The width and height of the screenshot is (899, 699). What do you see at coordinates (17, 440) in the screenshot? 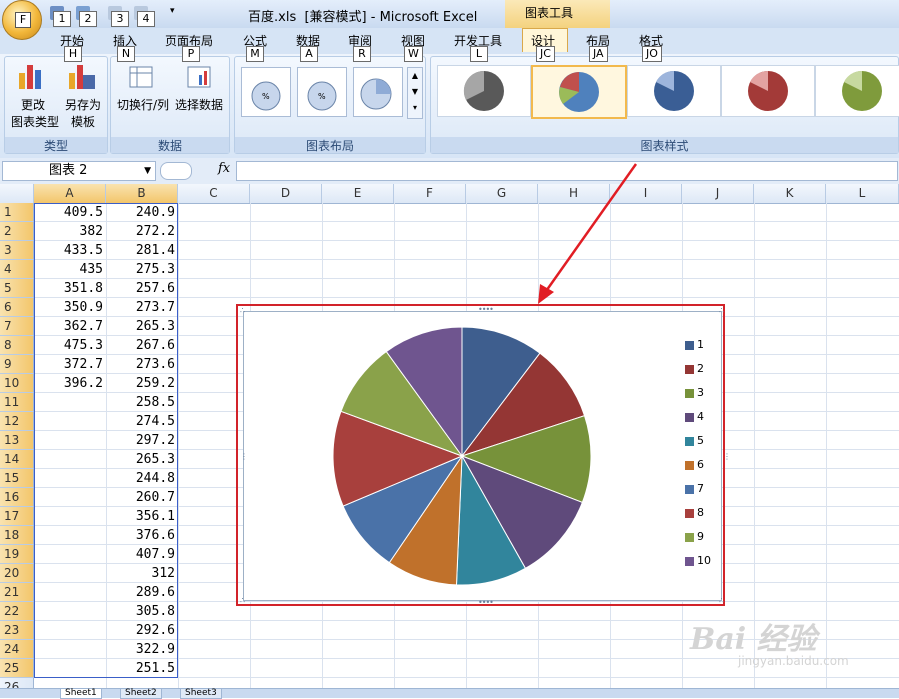
I see `row-header: 13` at bounding box center [17, 440].